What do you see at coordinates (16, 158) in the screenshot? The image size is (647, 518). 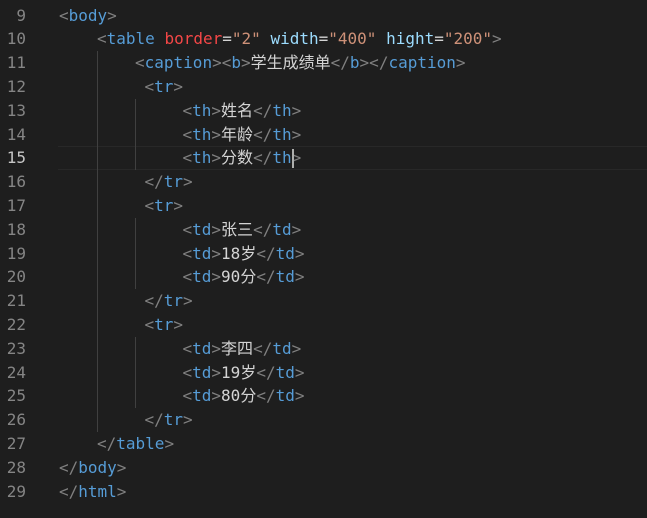 I see `line-number: 15` at bounding box center [16, 158].